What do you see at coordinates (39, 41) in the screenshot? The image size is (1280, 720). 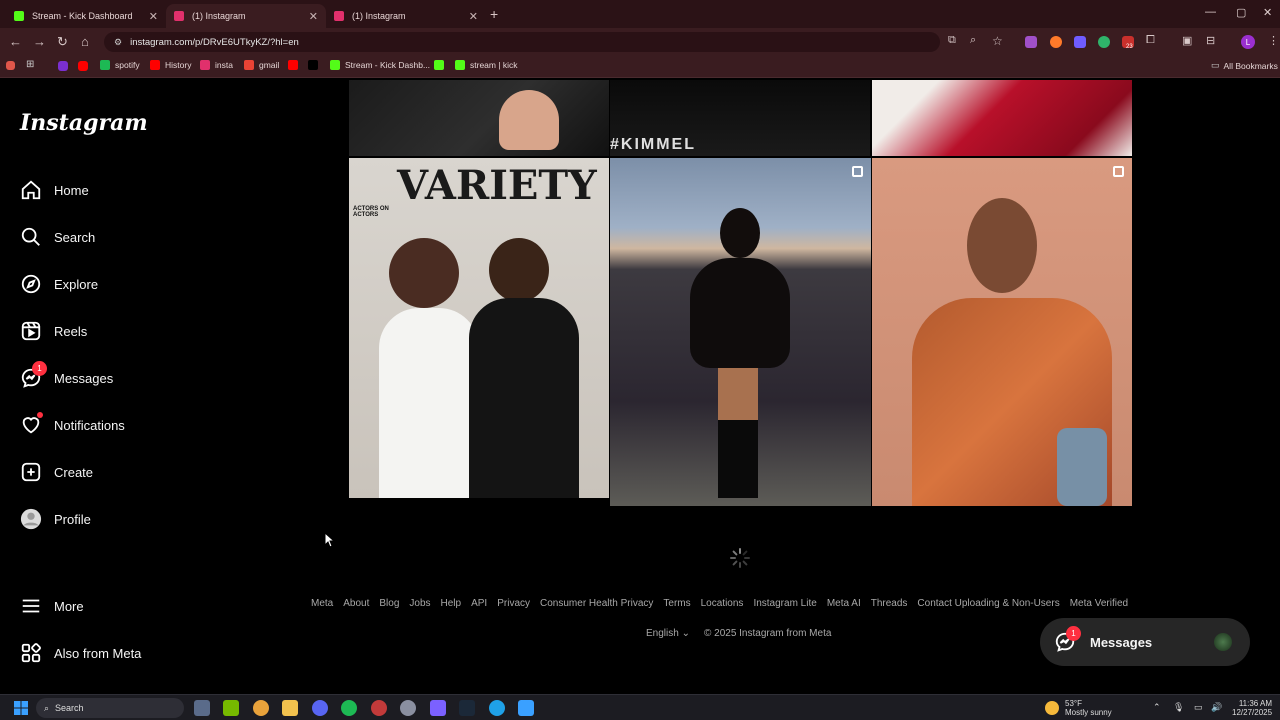 I see `forward-button: →` at bounding box center [39, 41].